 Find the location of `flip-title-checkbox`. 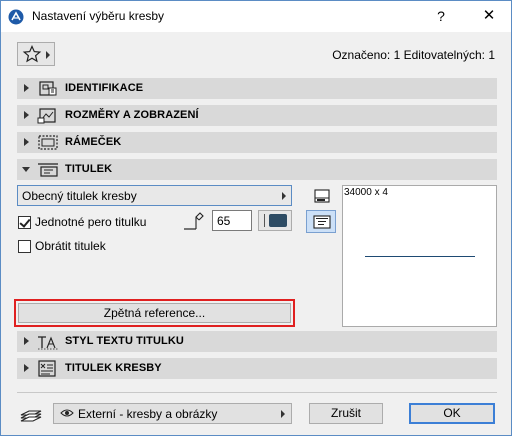

flip-title-checkbox is located at coordinates (24, 246).